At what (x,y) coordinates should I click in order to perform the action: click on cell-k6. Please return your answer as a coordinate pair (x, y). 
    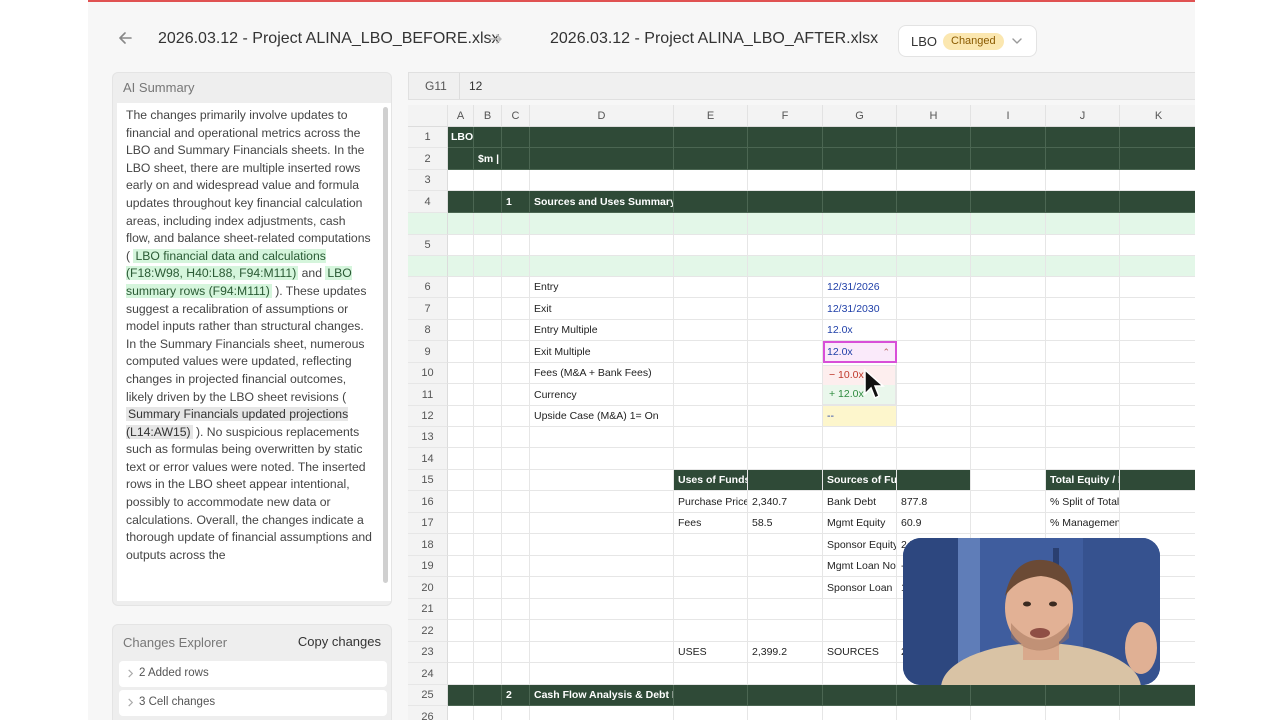
    Looking at the image, I should click on (1157, 287).